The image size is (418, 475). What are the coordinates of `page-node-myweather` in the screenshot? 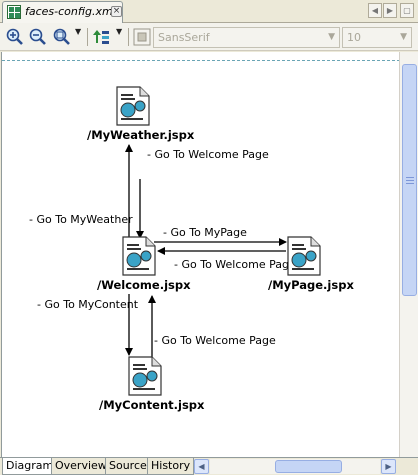 It's located at (133, 106).